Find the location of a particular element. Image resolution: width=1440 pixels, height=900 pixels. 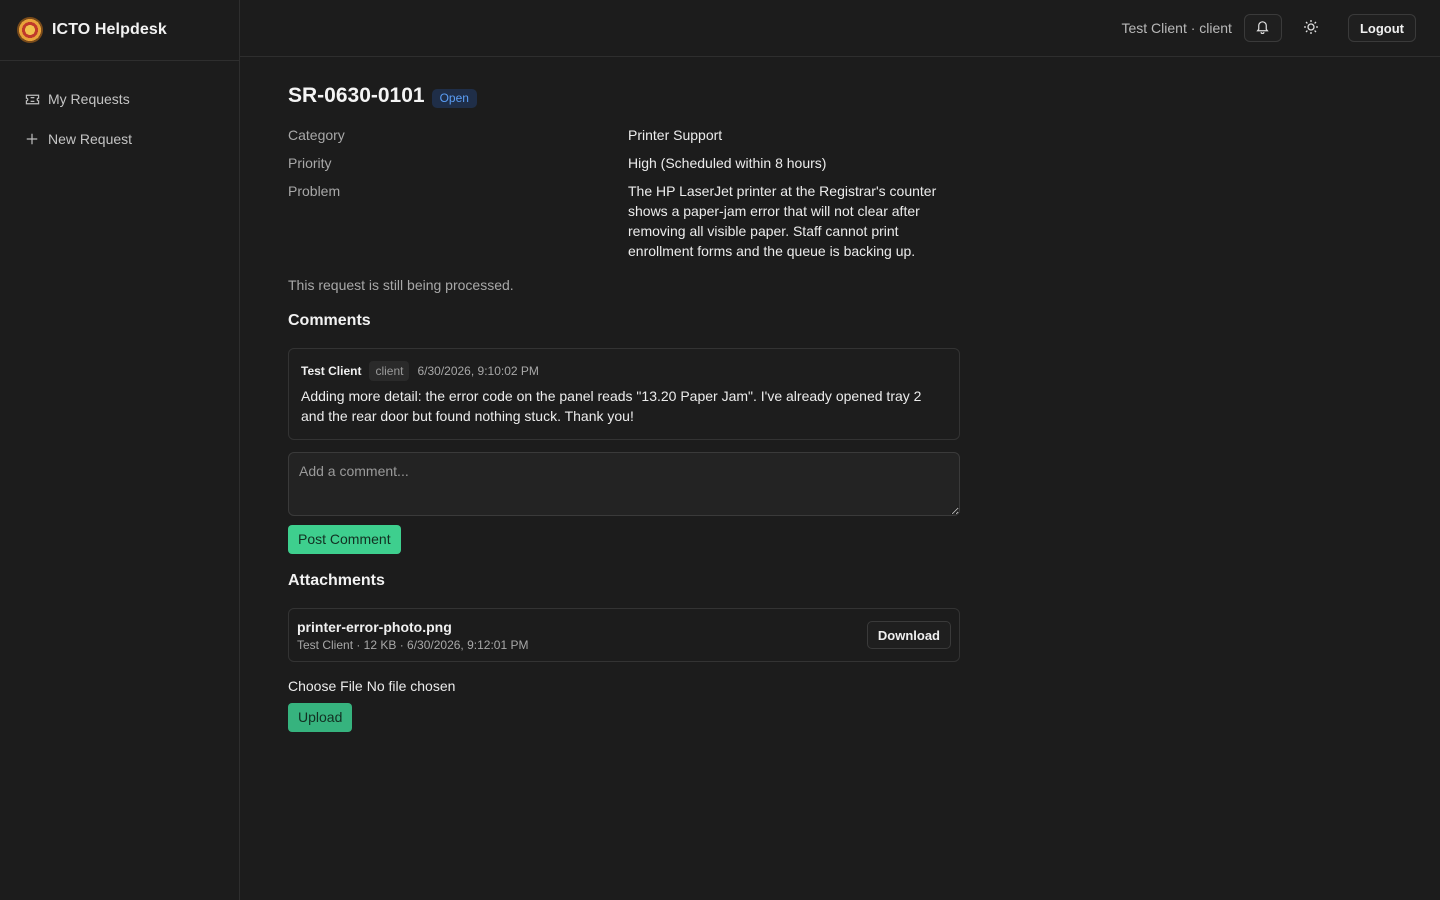

status-badge: Open is located at coordinates (454, 98).